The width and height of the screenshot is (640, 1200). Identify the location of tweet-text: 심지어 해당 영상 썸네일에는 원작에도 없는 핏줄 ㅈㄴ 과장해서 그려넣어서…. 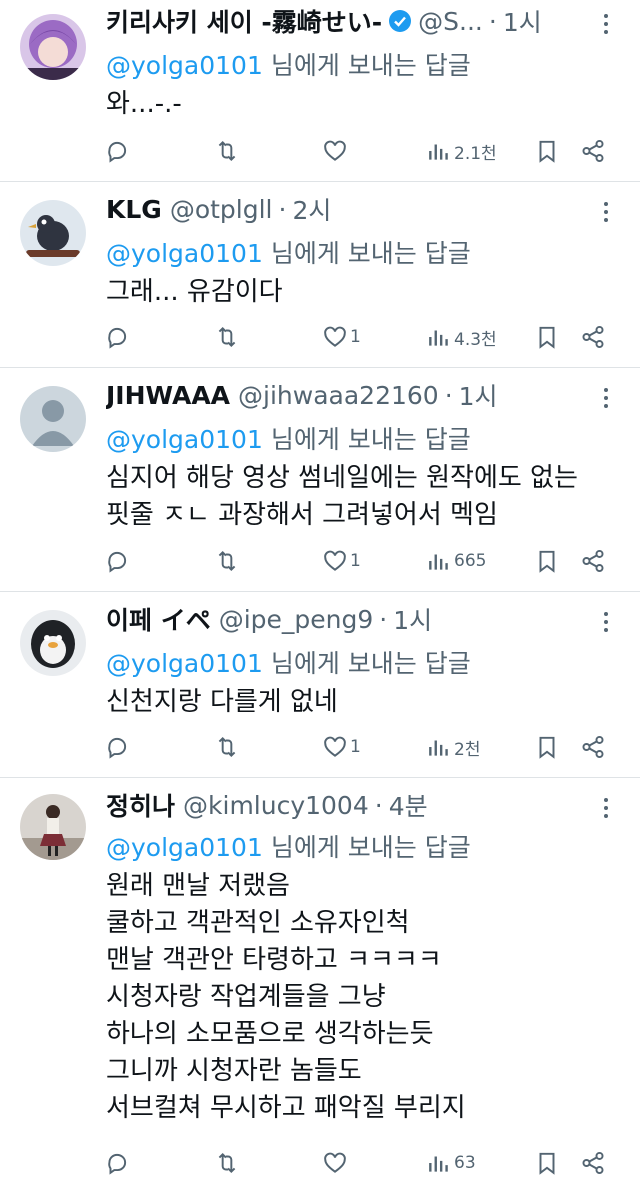
(363, 497).